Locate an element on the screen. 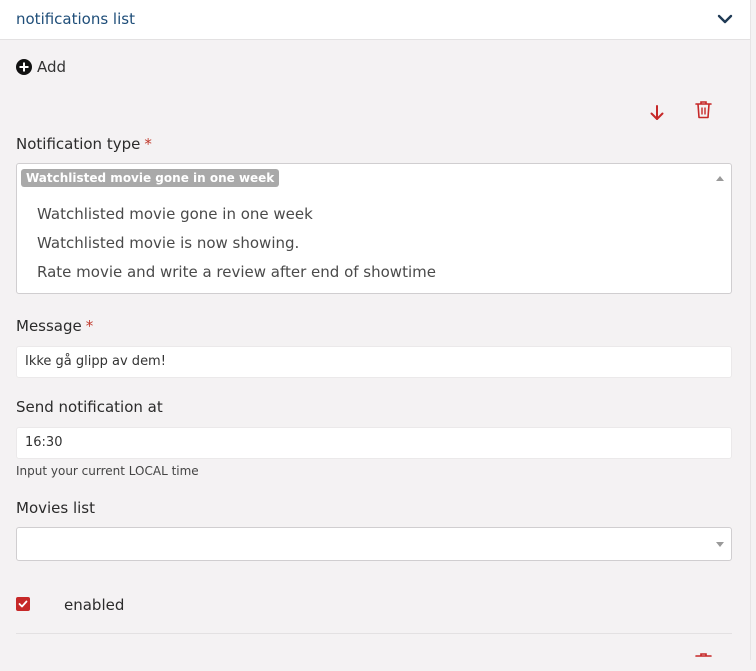 The height and width of the screenshot is (671, 756). message-label: Message * is located at coordinates (54, 326).